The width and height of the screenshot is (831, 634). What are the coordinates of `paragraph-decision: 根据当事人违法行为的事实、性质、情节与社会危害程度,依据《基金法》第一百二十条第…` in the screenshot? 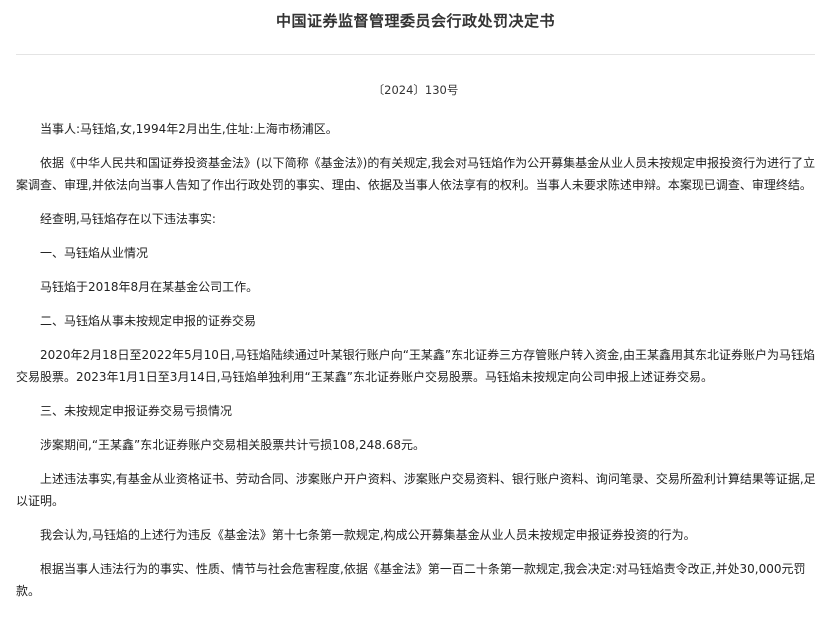 It's located at (411, 580).